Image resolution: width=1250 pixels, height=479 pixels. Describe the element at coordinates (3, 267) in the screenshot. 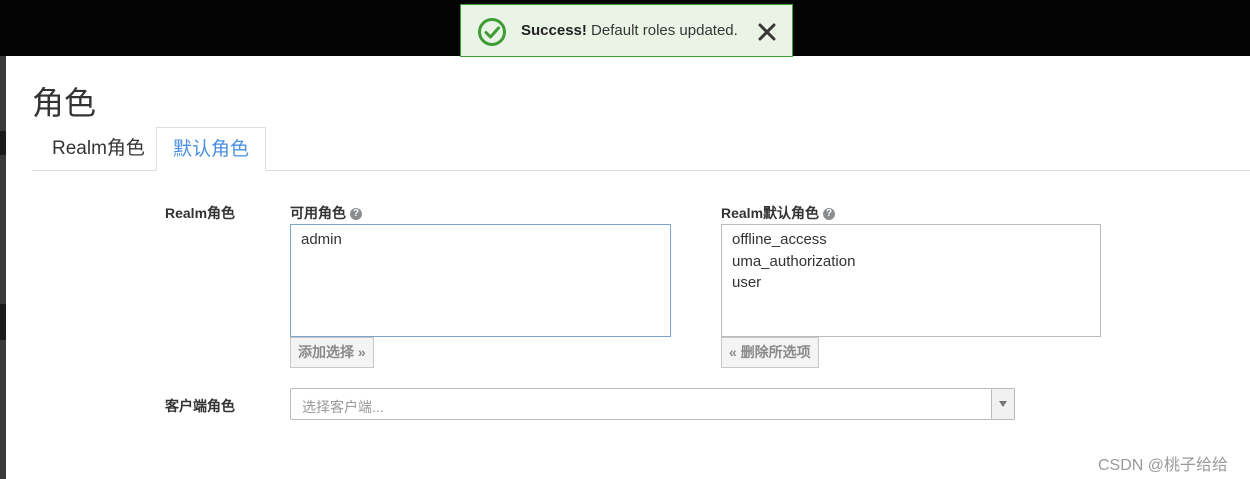

I see `left-edge-strip` at that location.